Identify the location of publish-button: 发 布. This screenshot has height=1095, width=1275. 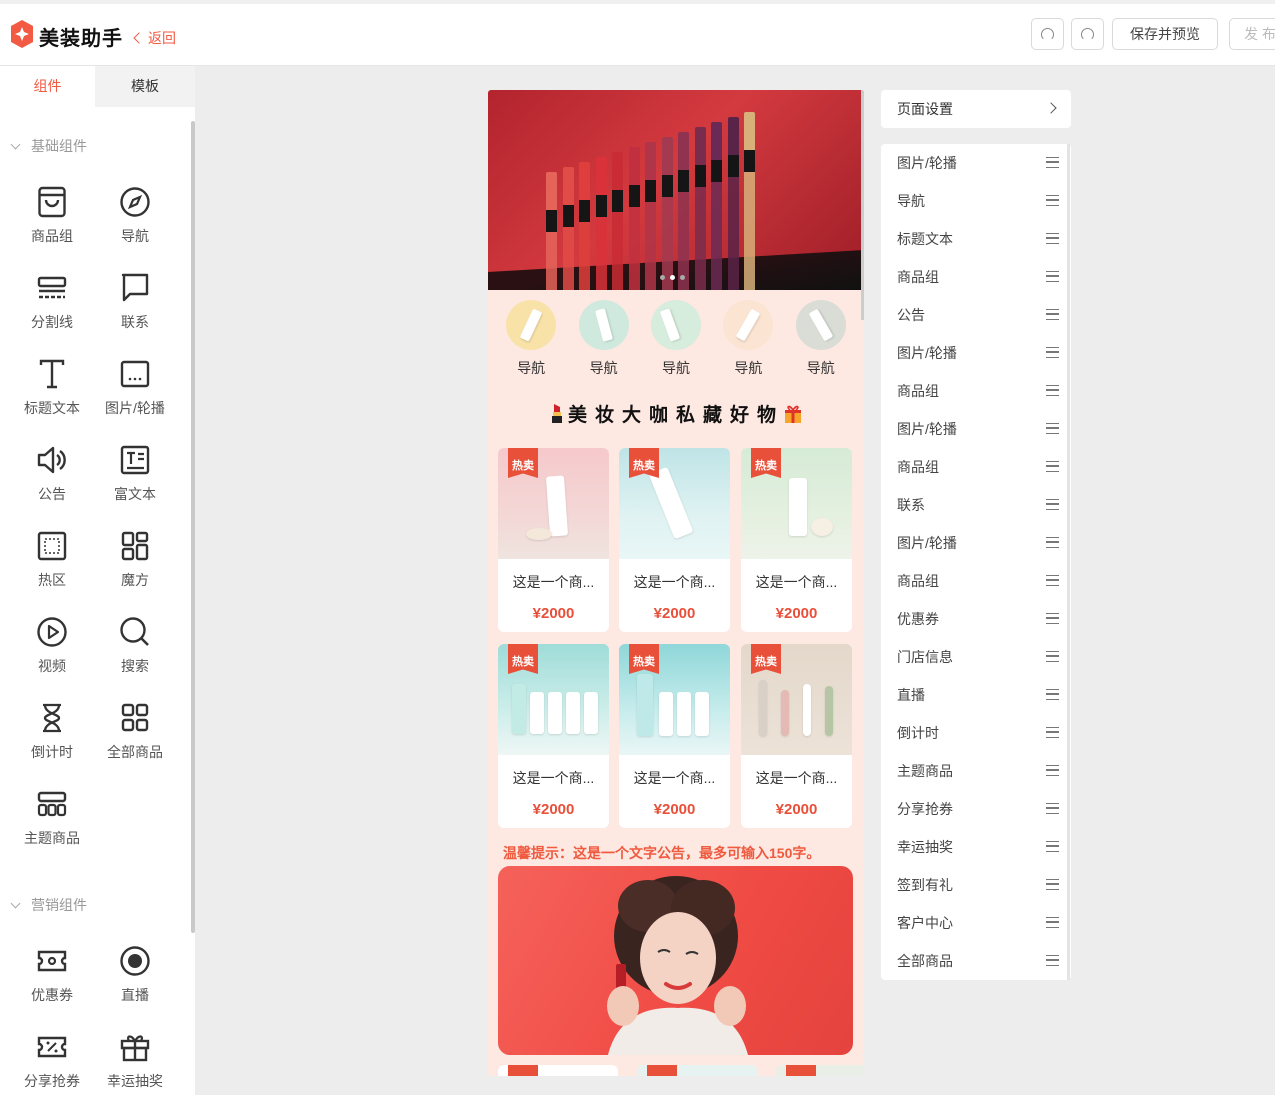
(1252, 34).